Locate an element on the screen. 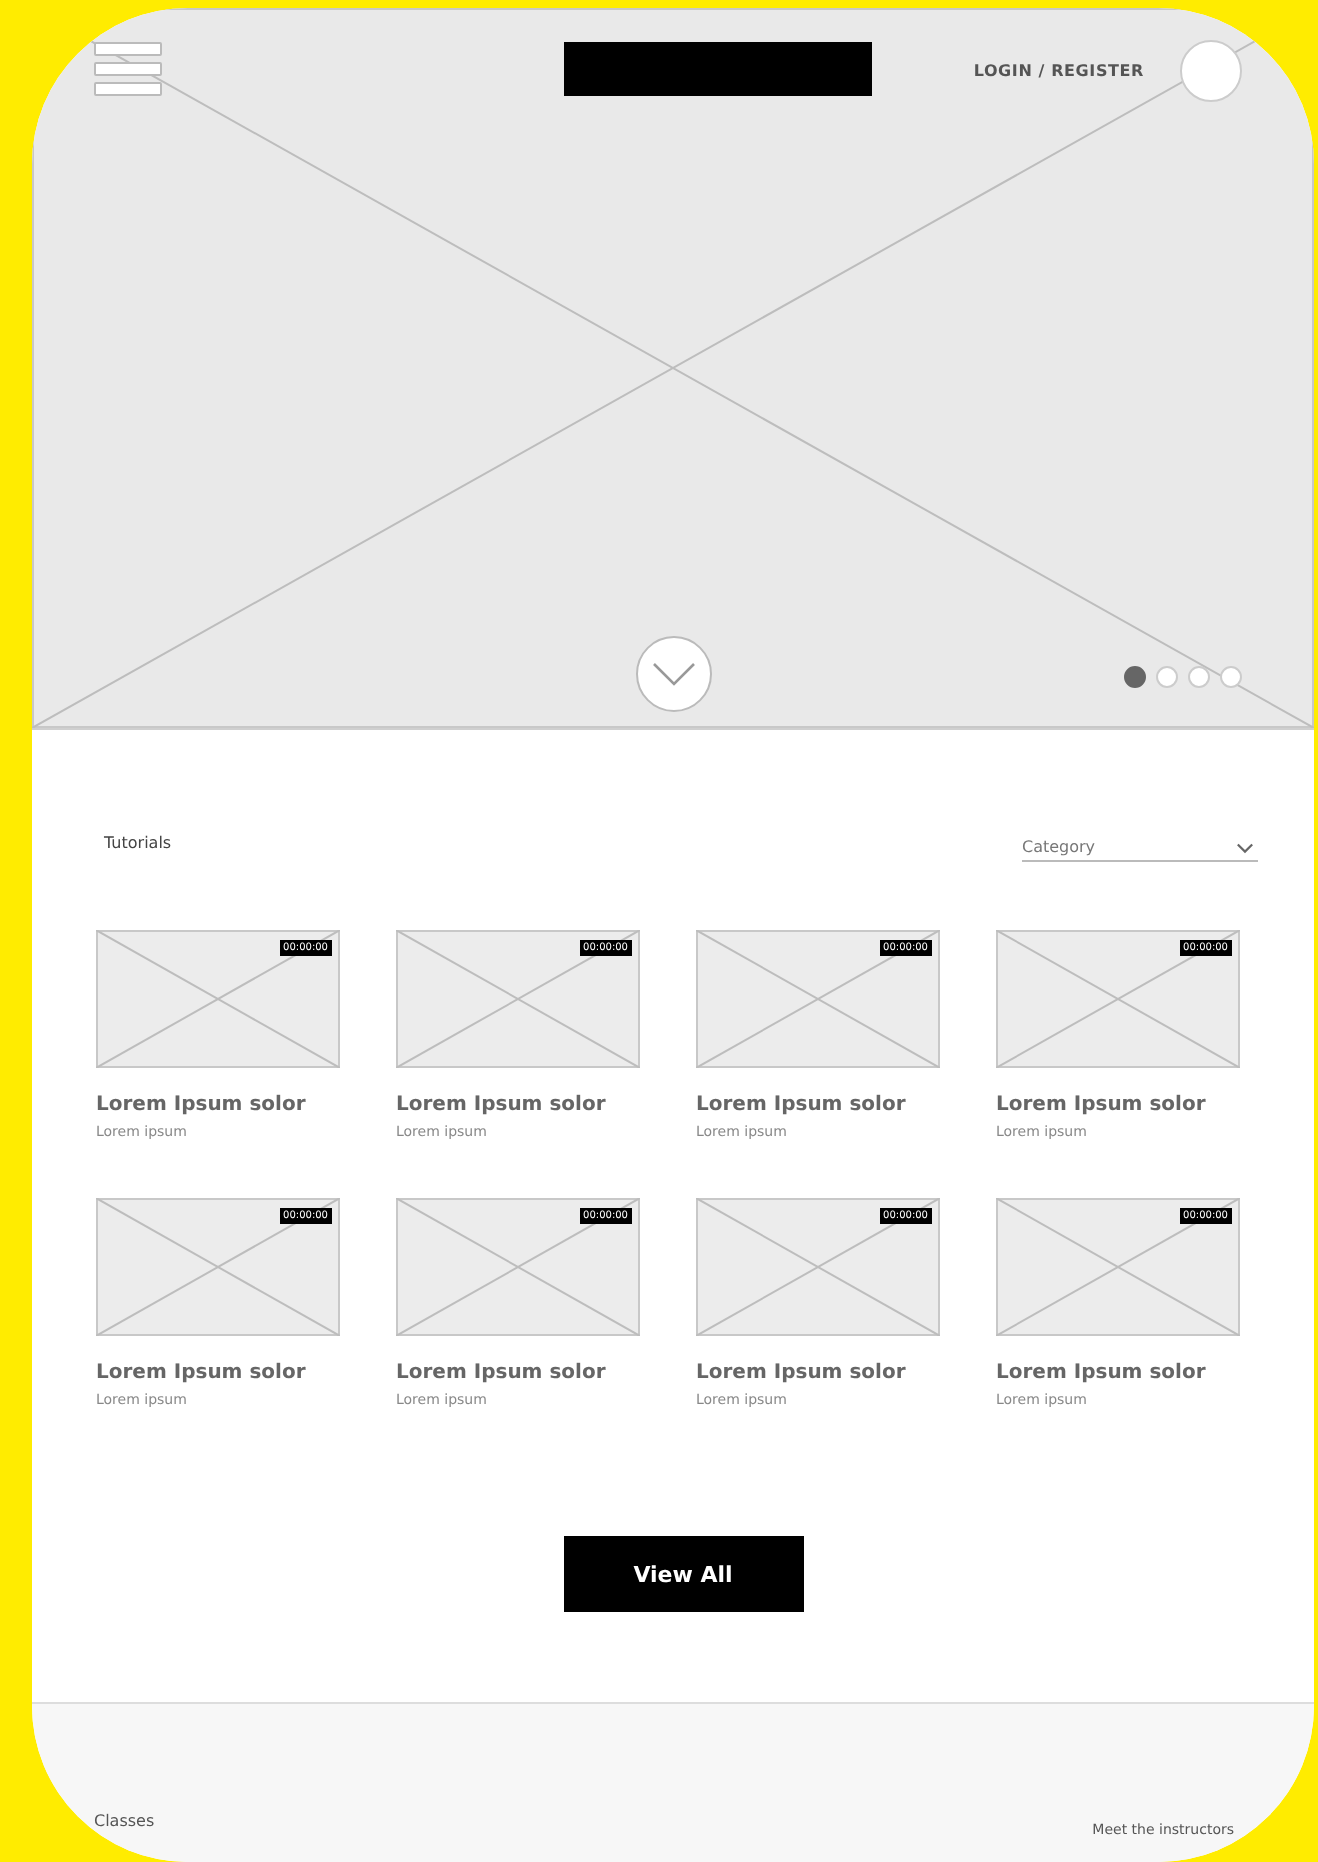 The width and height of the screenshot is (1318, 1862). section-title: Tutorials is located at coordinates (138, 843).